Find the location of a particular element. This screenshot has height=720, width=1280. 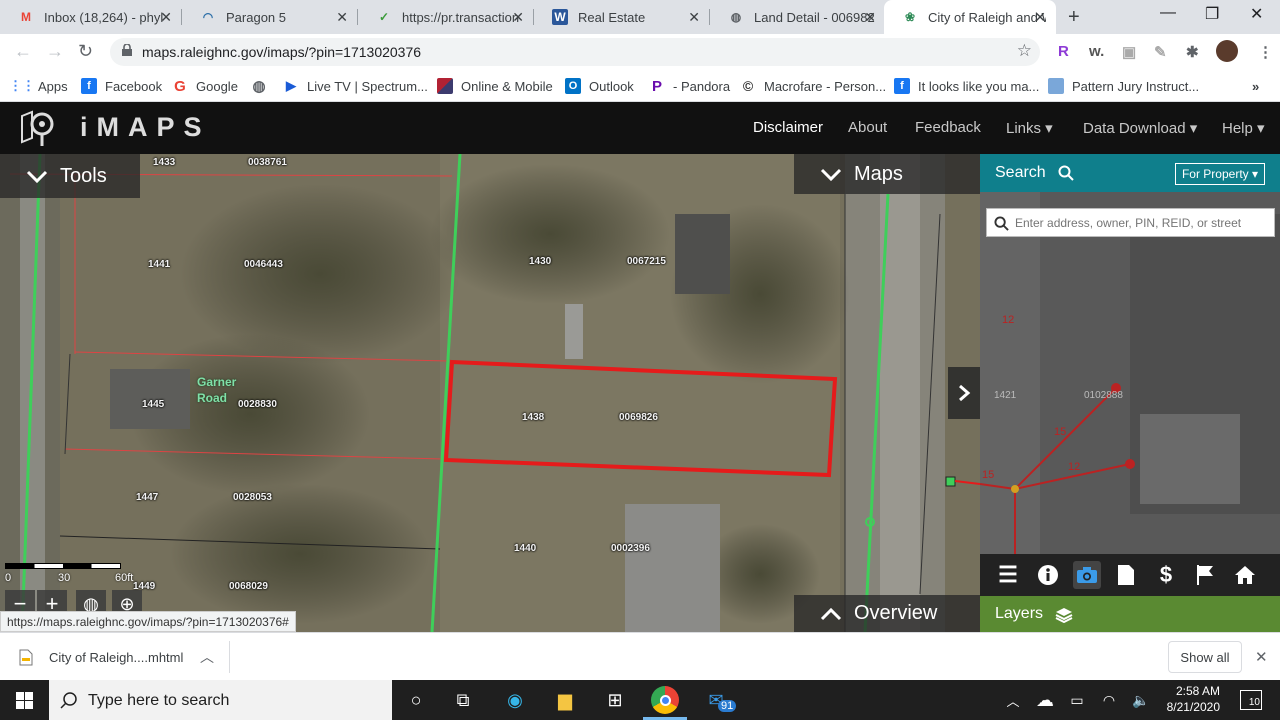

tools-panel-toggle: Tools is located at coordinates (70, 176).